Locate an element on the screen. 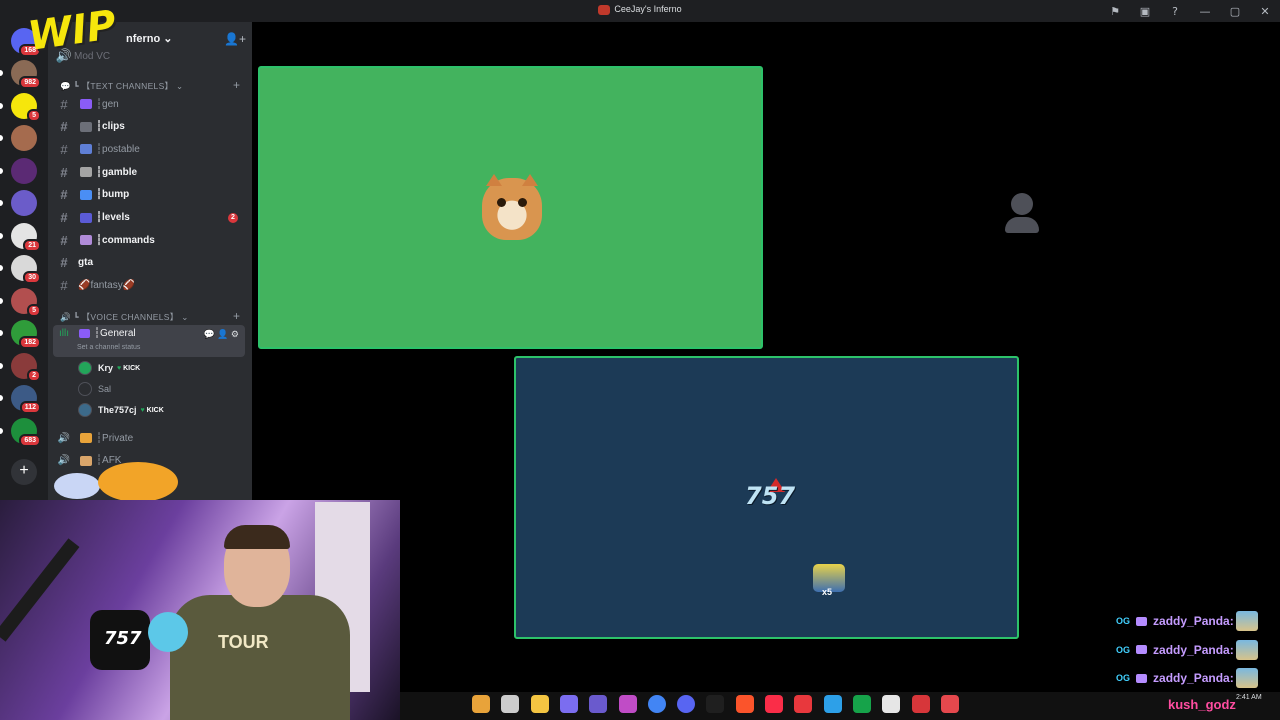 This screenshot has height=720, width=1280. minimize-icon: — is located at coordinates (1205, 11).